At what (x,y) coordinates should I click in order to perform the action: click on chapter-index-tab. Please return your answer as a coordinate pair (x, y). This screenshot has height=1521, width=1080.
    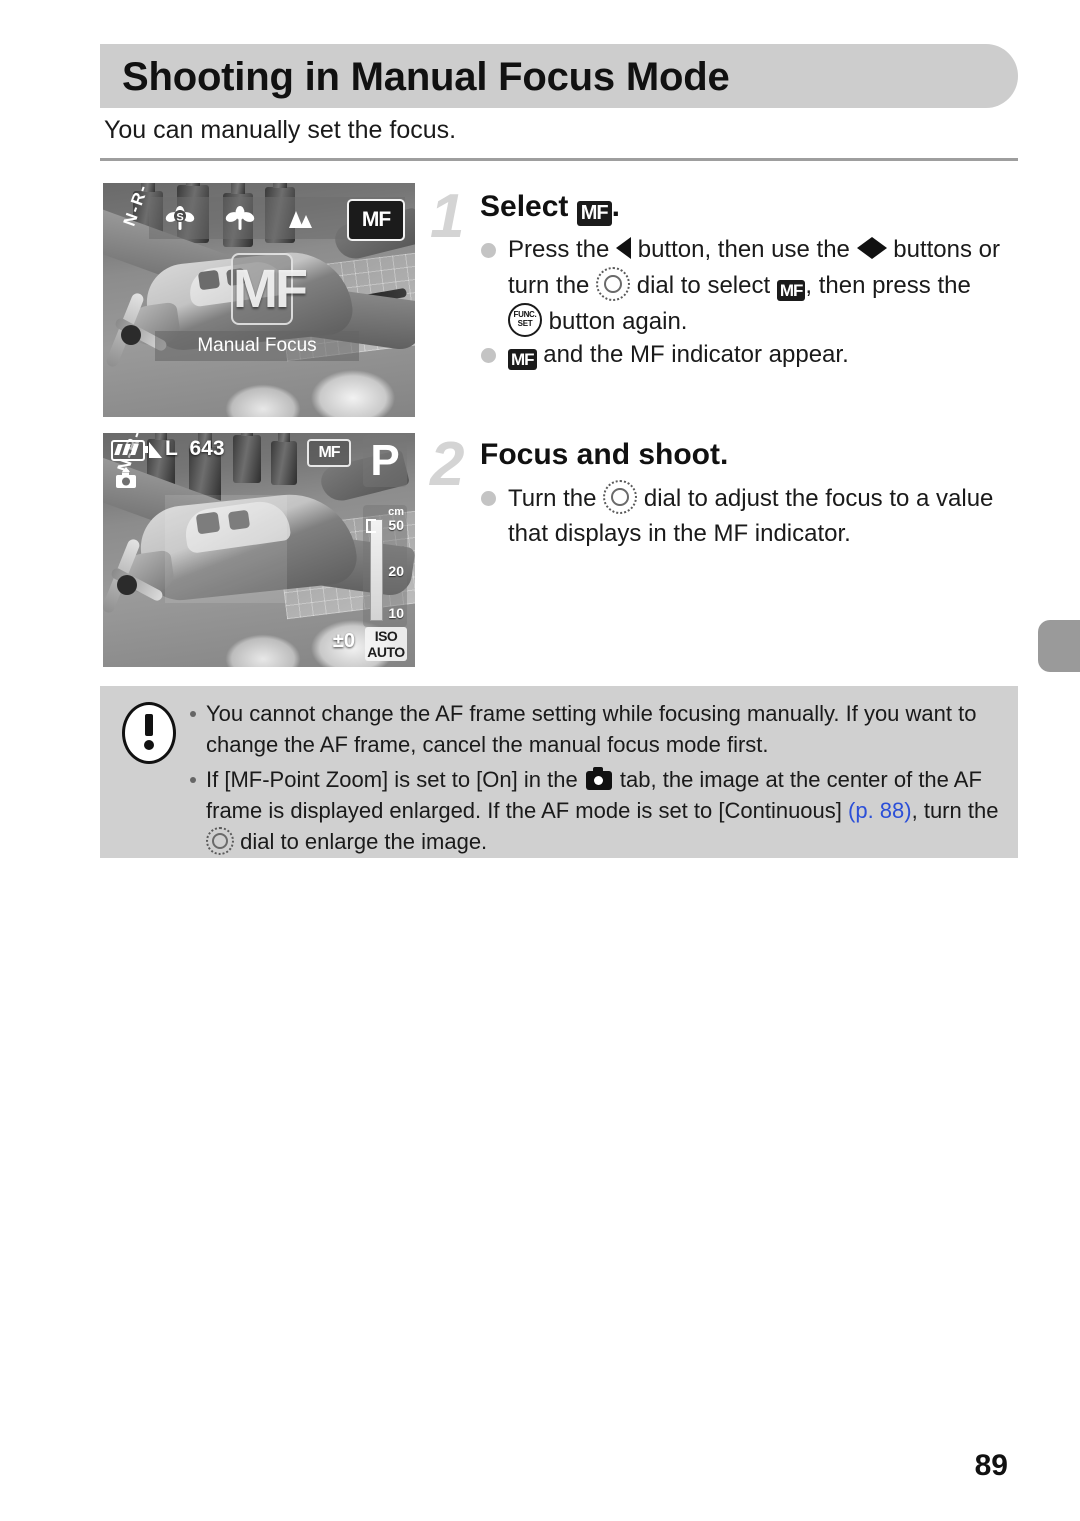
    Looking at the image, I should click on (1059, 646).